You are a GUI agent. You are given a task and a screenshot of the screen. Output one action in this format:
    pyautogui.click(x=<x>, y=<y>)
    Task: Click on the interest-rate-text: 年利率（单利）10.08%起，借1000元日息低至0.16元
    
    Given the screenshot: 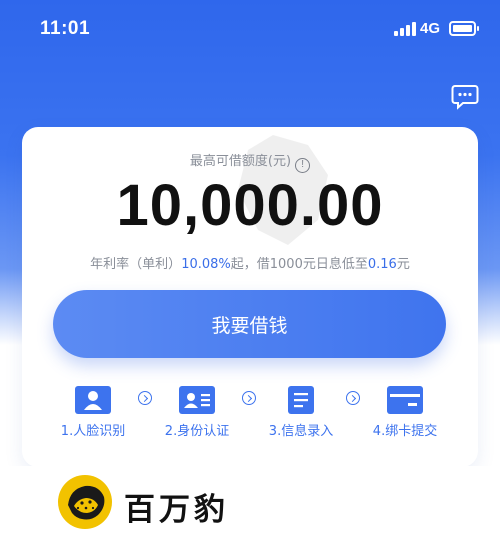 What is the action you would take?
    pyautogui.click(x=250, y=262)
    